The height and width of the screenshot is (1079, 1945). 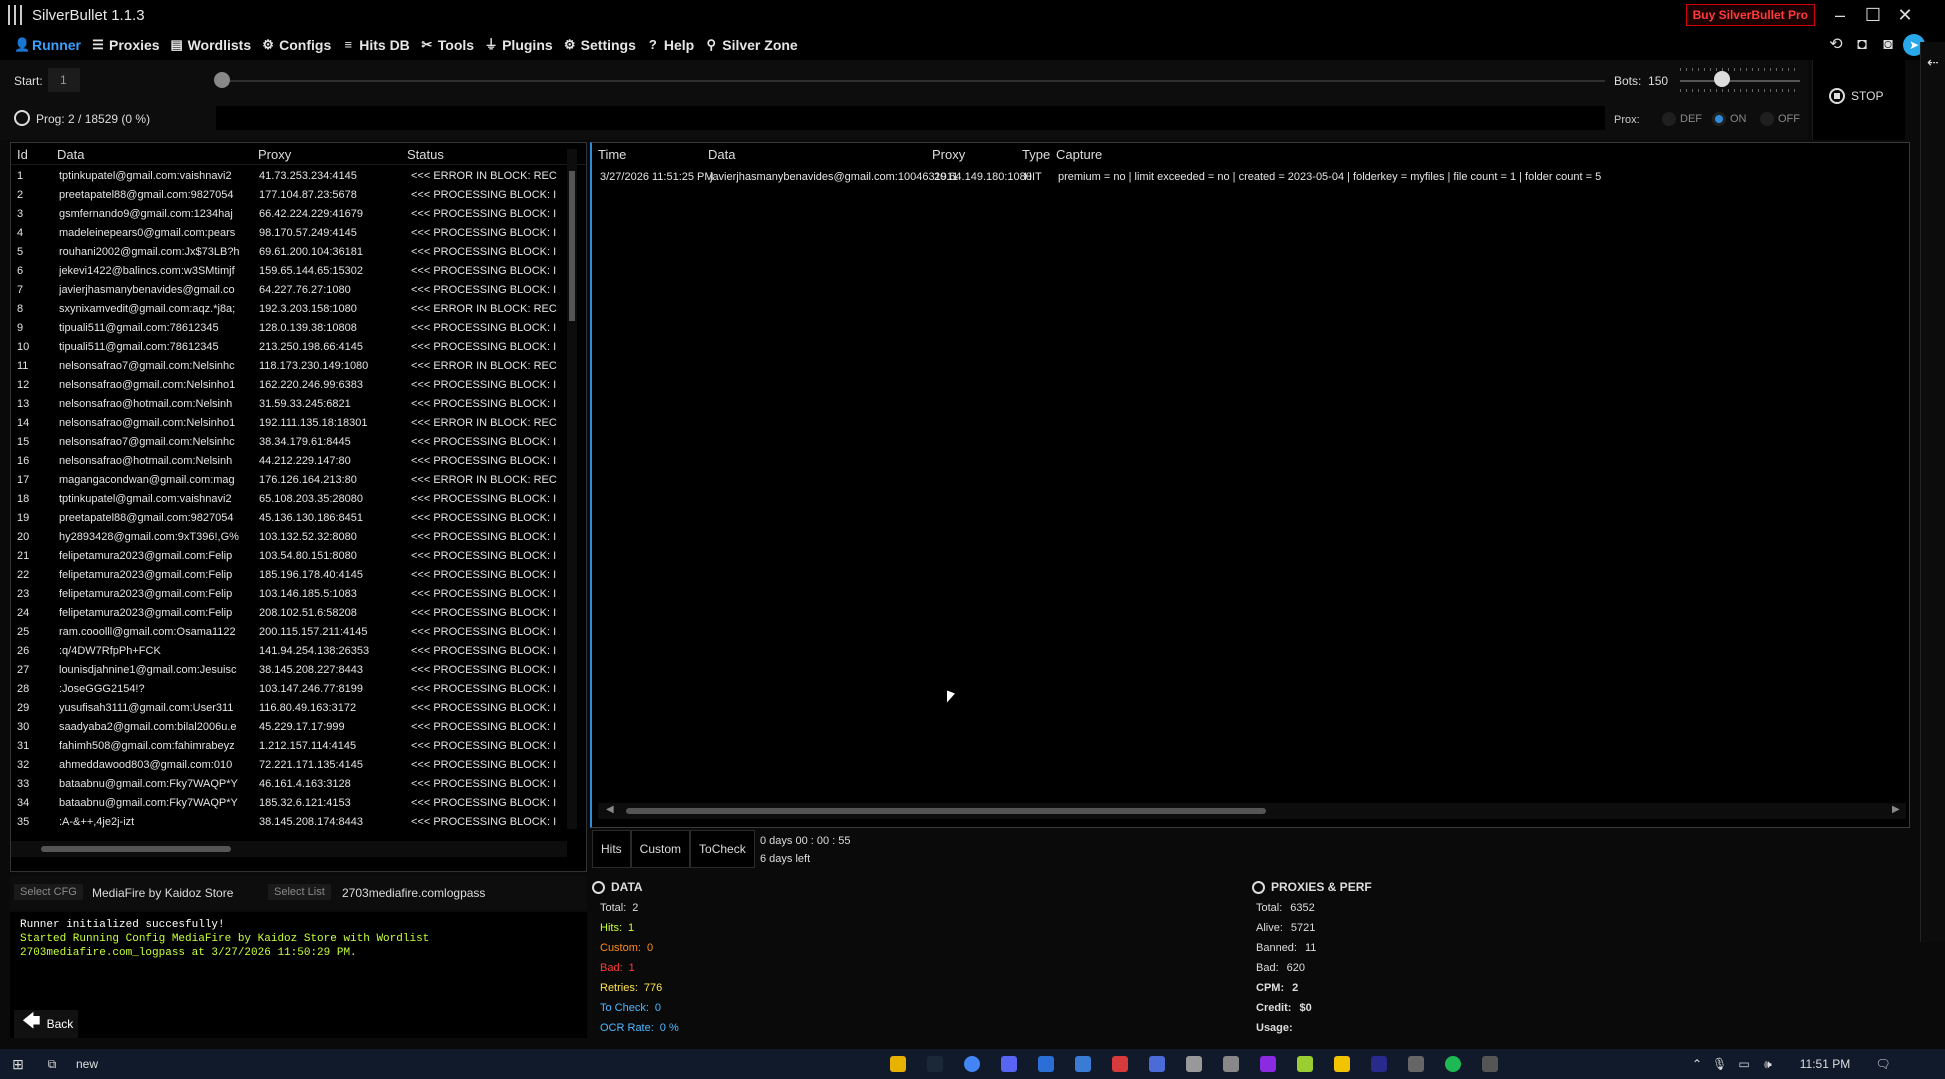 I want to click on arrow-left-icon: ⇠, so click(x=1933, y=62).